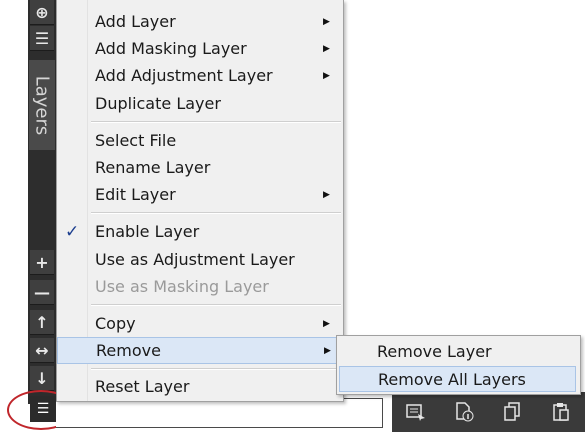  Describe the element at coordinates (513, 412) in the screenshot. I see `copy-icon` at that location.